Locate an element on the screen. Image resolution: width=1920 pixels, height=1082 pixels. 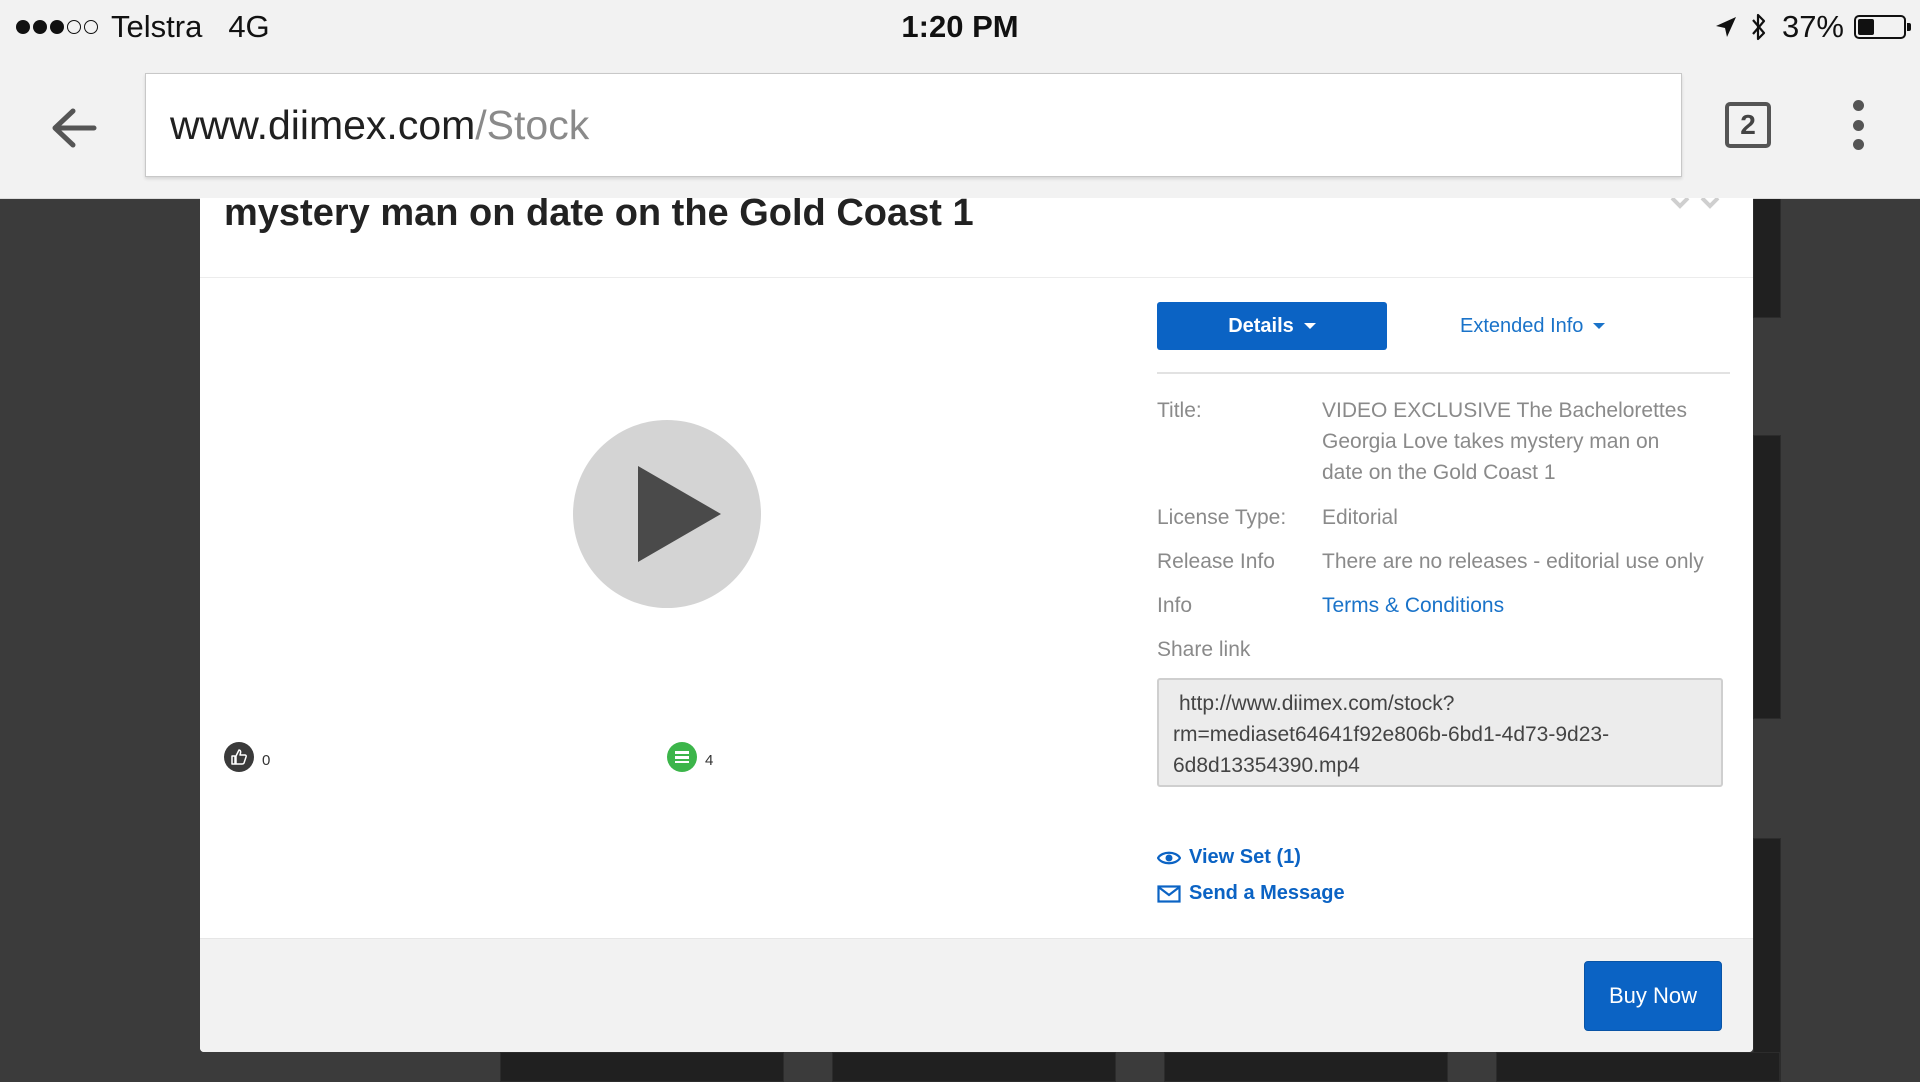
sets-counter: 4 is located at coordinates (690, 757).